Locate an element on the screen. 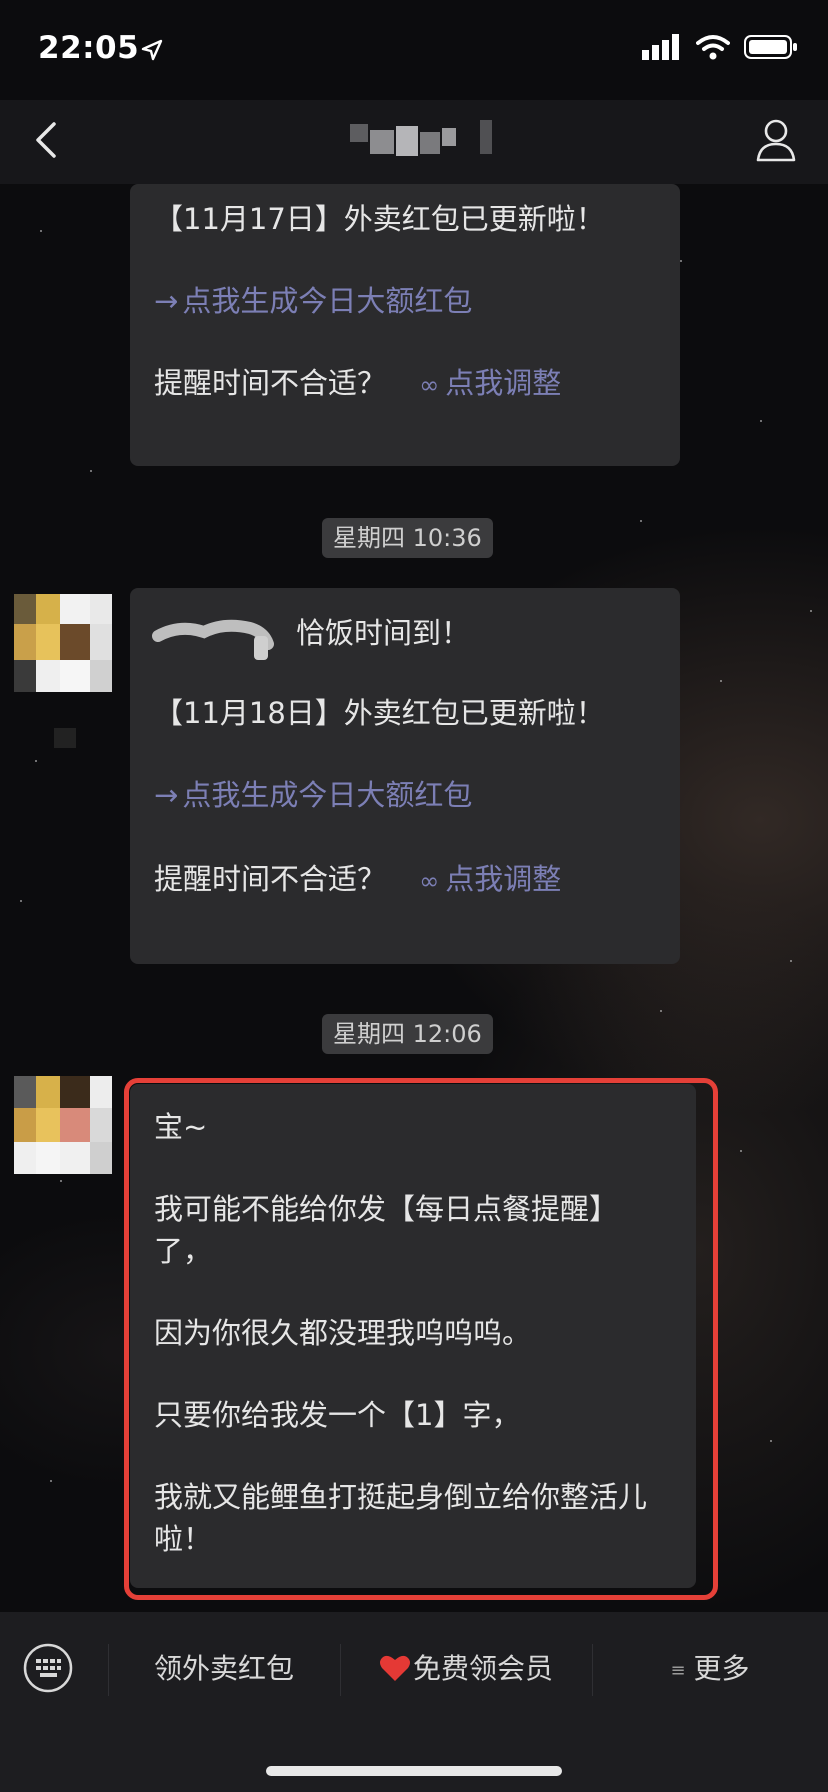  timestamp: 星期四 12:06 is located at coordinates (407, 1034).